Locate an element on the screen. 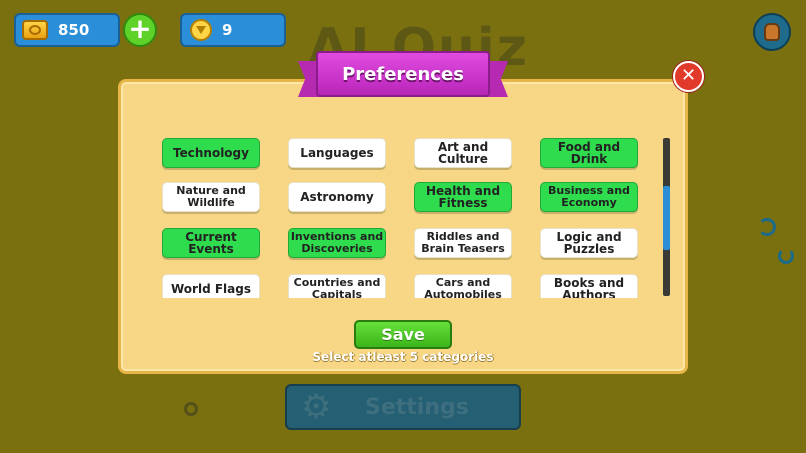 The image size is (806, 453). add-coins-button: + is located at coordinates (140, 30).